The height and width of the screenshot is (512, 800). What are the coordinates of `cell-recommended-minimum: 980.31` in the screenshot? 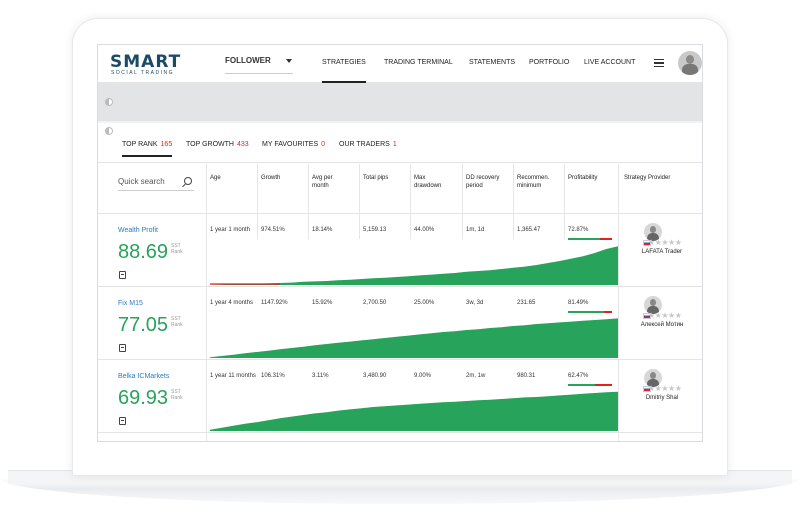 It's located at (526, 376).